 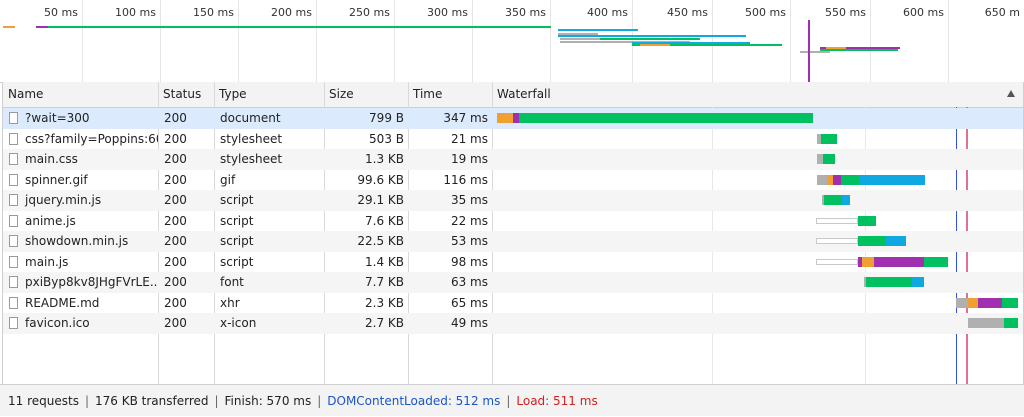 I want to click on request-size: 503 B, so click(x=386, y=138).